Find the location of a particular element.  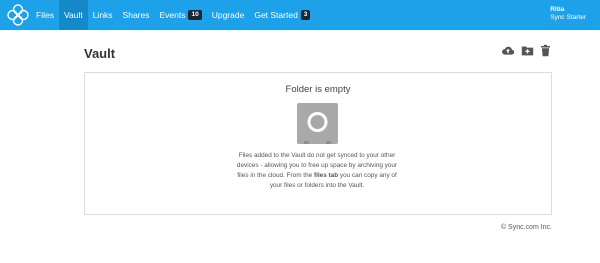

nav-shares-label: Shares is located at coordinates (136, 15).